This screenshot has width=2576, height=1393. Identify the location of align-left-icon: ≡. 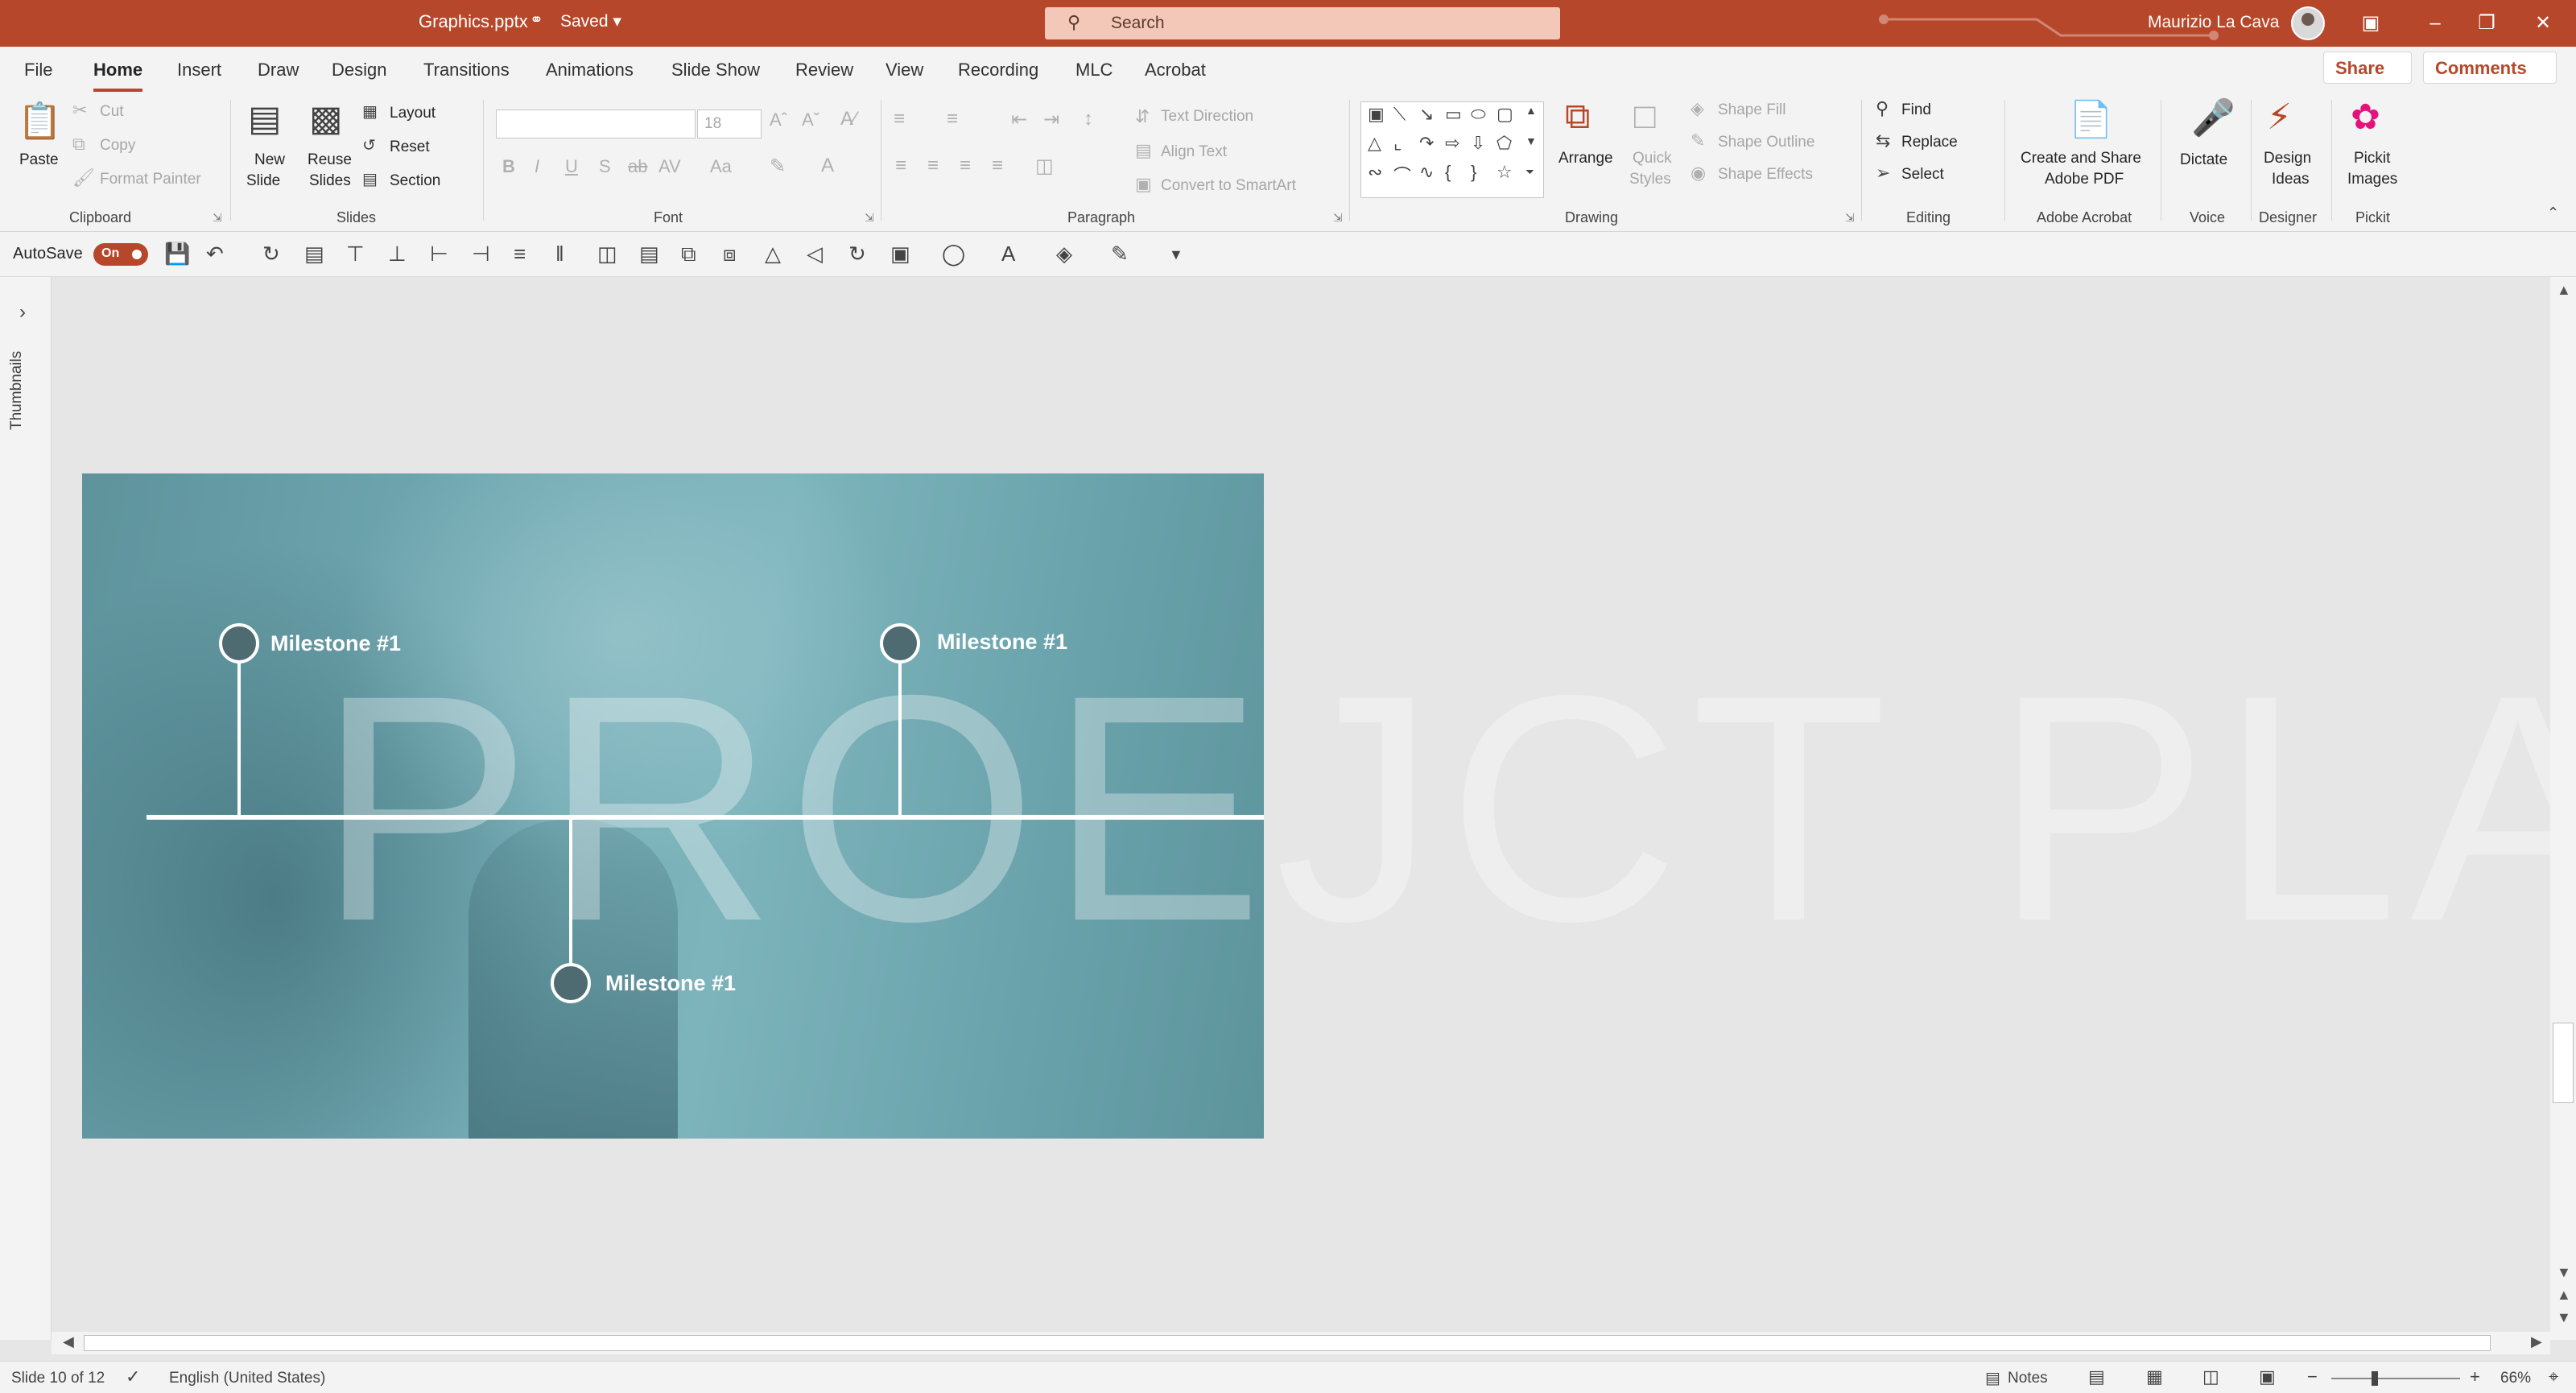
(900, 166).